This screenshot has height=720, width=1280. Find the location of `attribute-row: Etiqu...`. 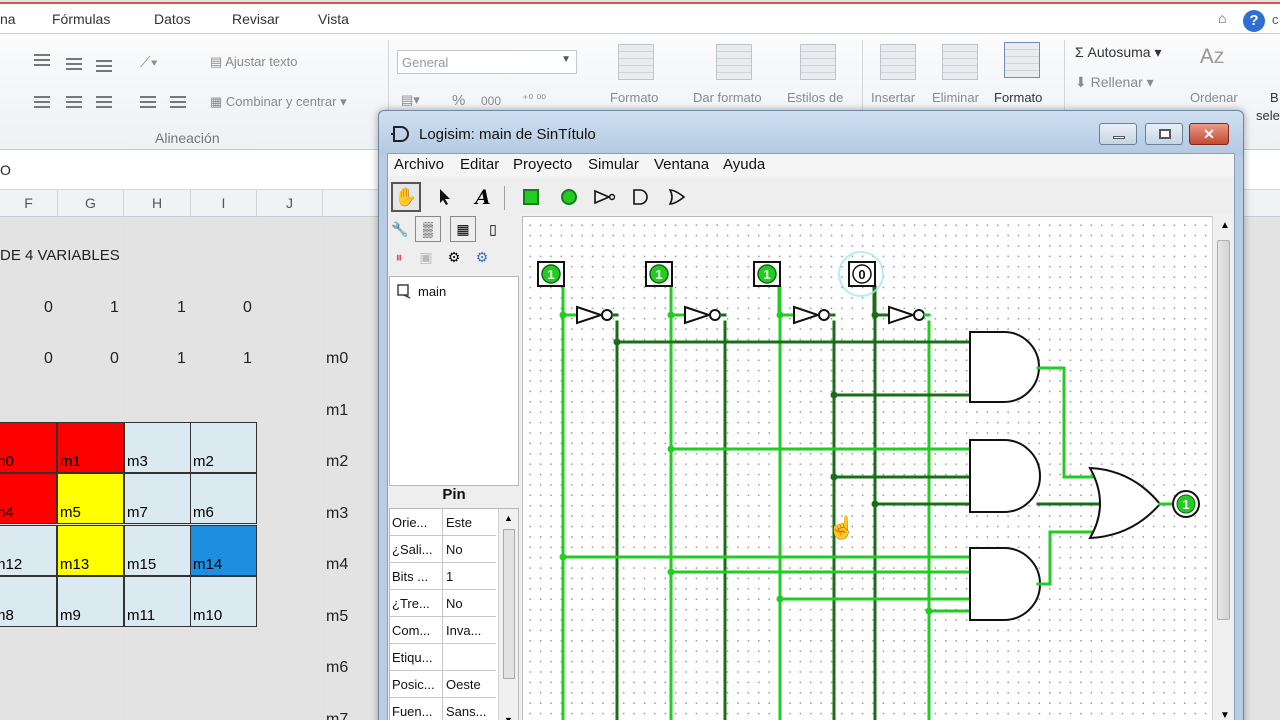

attribute-row: Etiqu... is located at coordinates (443, 657).